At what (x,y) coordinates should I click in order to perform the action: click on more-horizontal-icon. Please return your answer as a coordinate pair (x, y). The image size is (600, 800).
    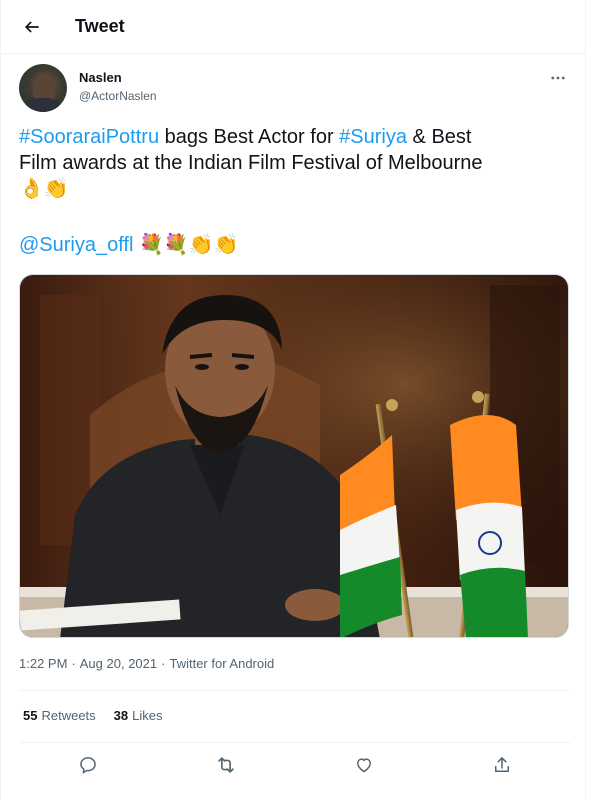
    Looking at the image, I should click on (558, 78).